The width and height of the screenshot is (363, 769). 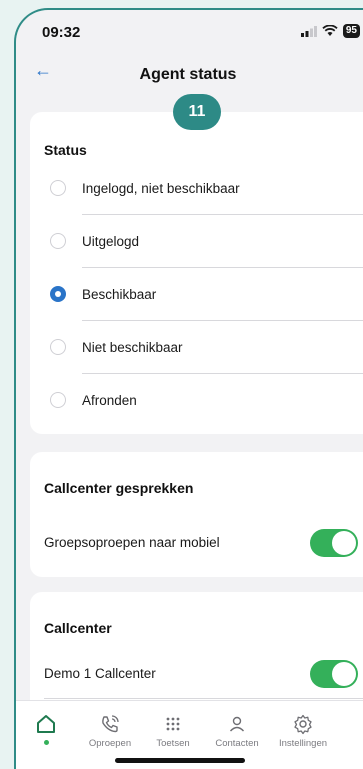 What do you see at coordinates (196, 241) in the screenshot?
I see `status-option: Uitgelogd` at bounding box center [196, 241].